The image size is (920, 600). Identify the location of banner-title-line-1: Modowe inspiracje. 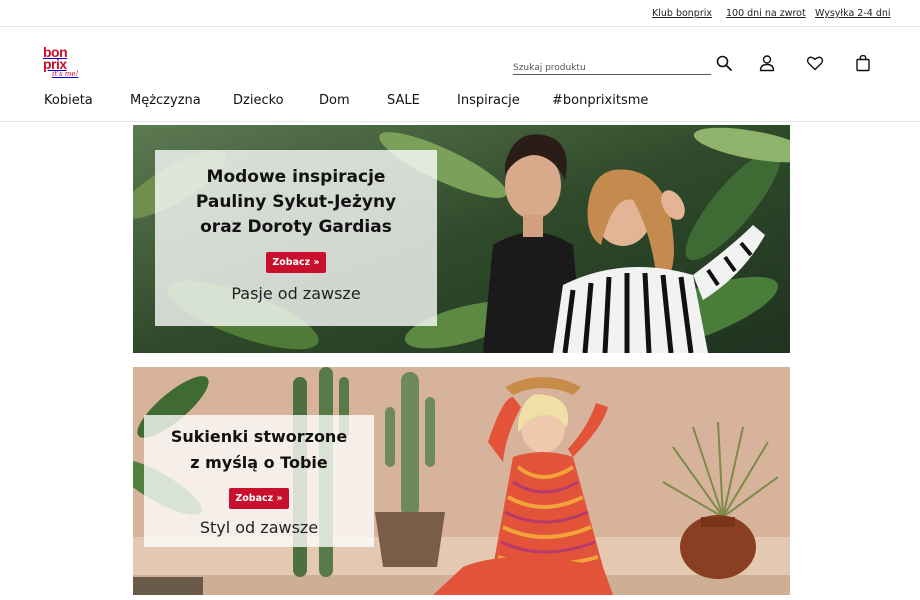
(296, 177).